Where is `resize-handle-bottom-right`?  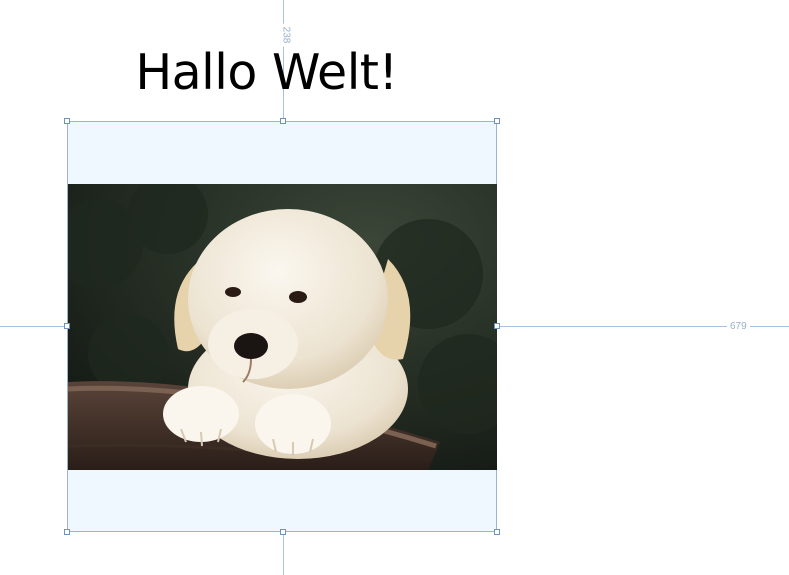 resize-handle-bottom-right is located at coordinates (497, 532).